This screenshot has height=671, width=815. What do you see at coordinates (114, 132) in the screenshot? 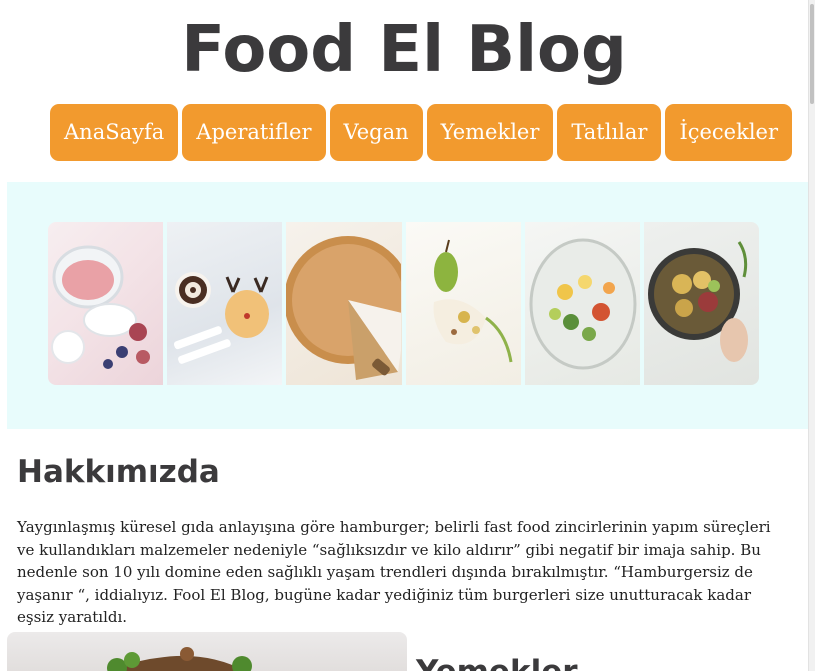
I see `nav-item-anasayfa: AnaSayfa` at bounding box center [114, 132].